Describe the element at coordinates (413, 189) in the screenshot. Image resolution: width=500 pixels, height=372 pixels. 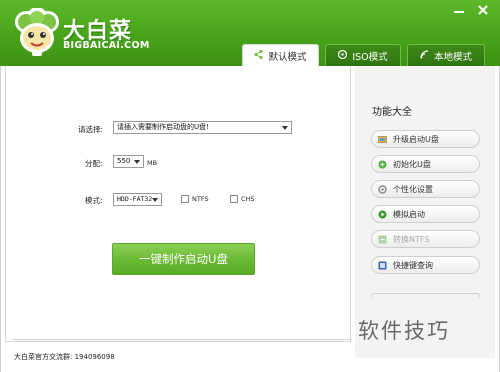
I see `func-label: 个性化设置` at that location.